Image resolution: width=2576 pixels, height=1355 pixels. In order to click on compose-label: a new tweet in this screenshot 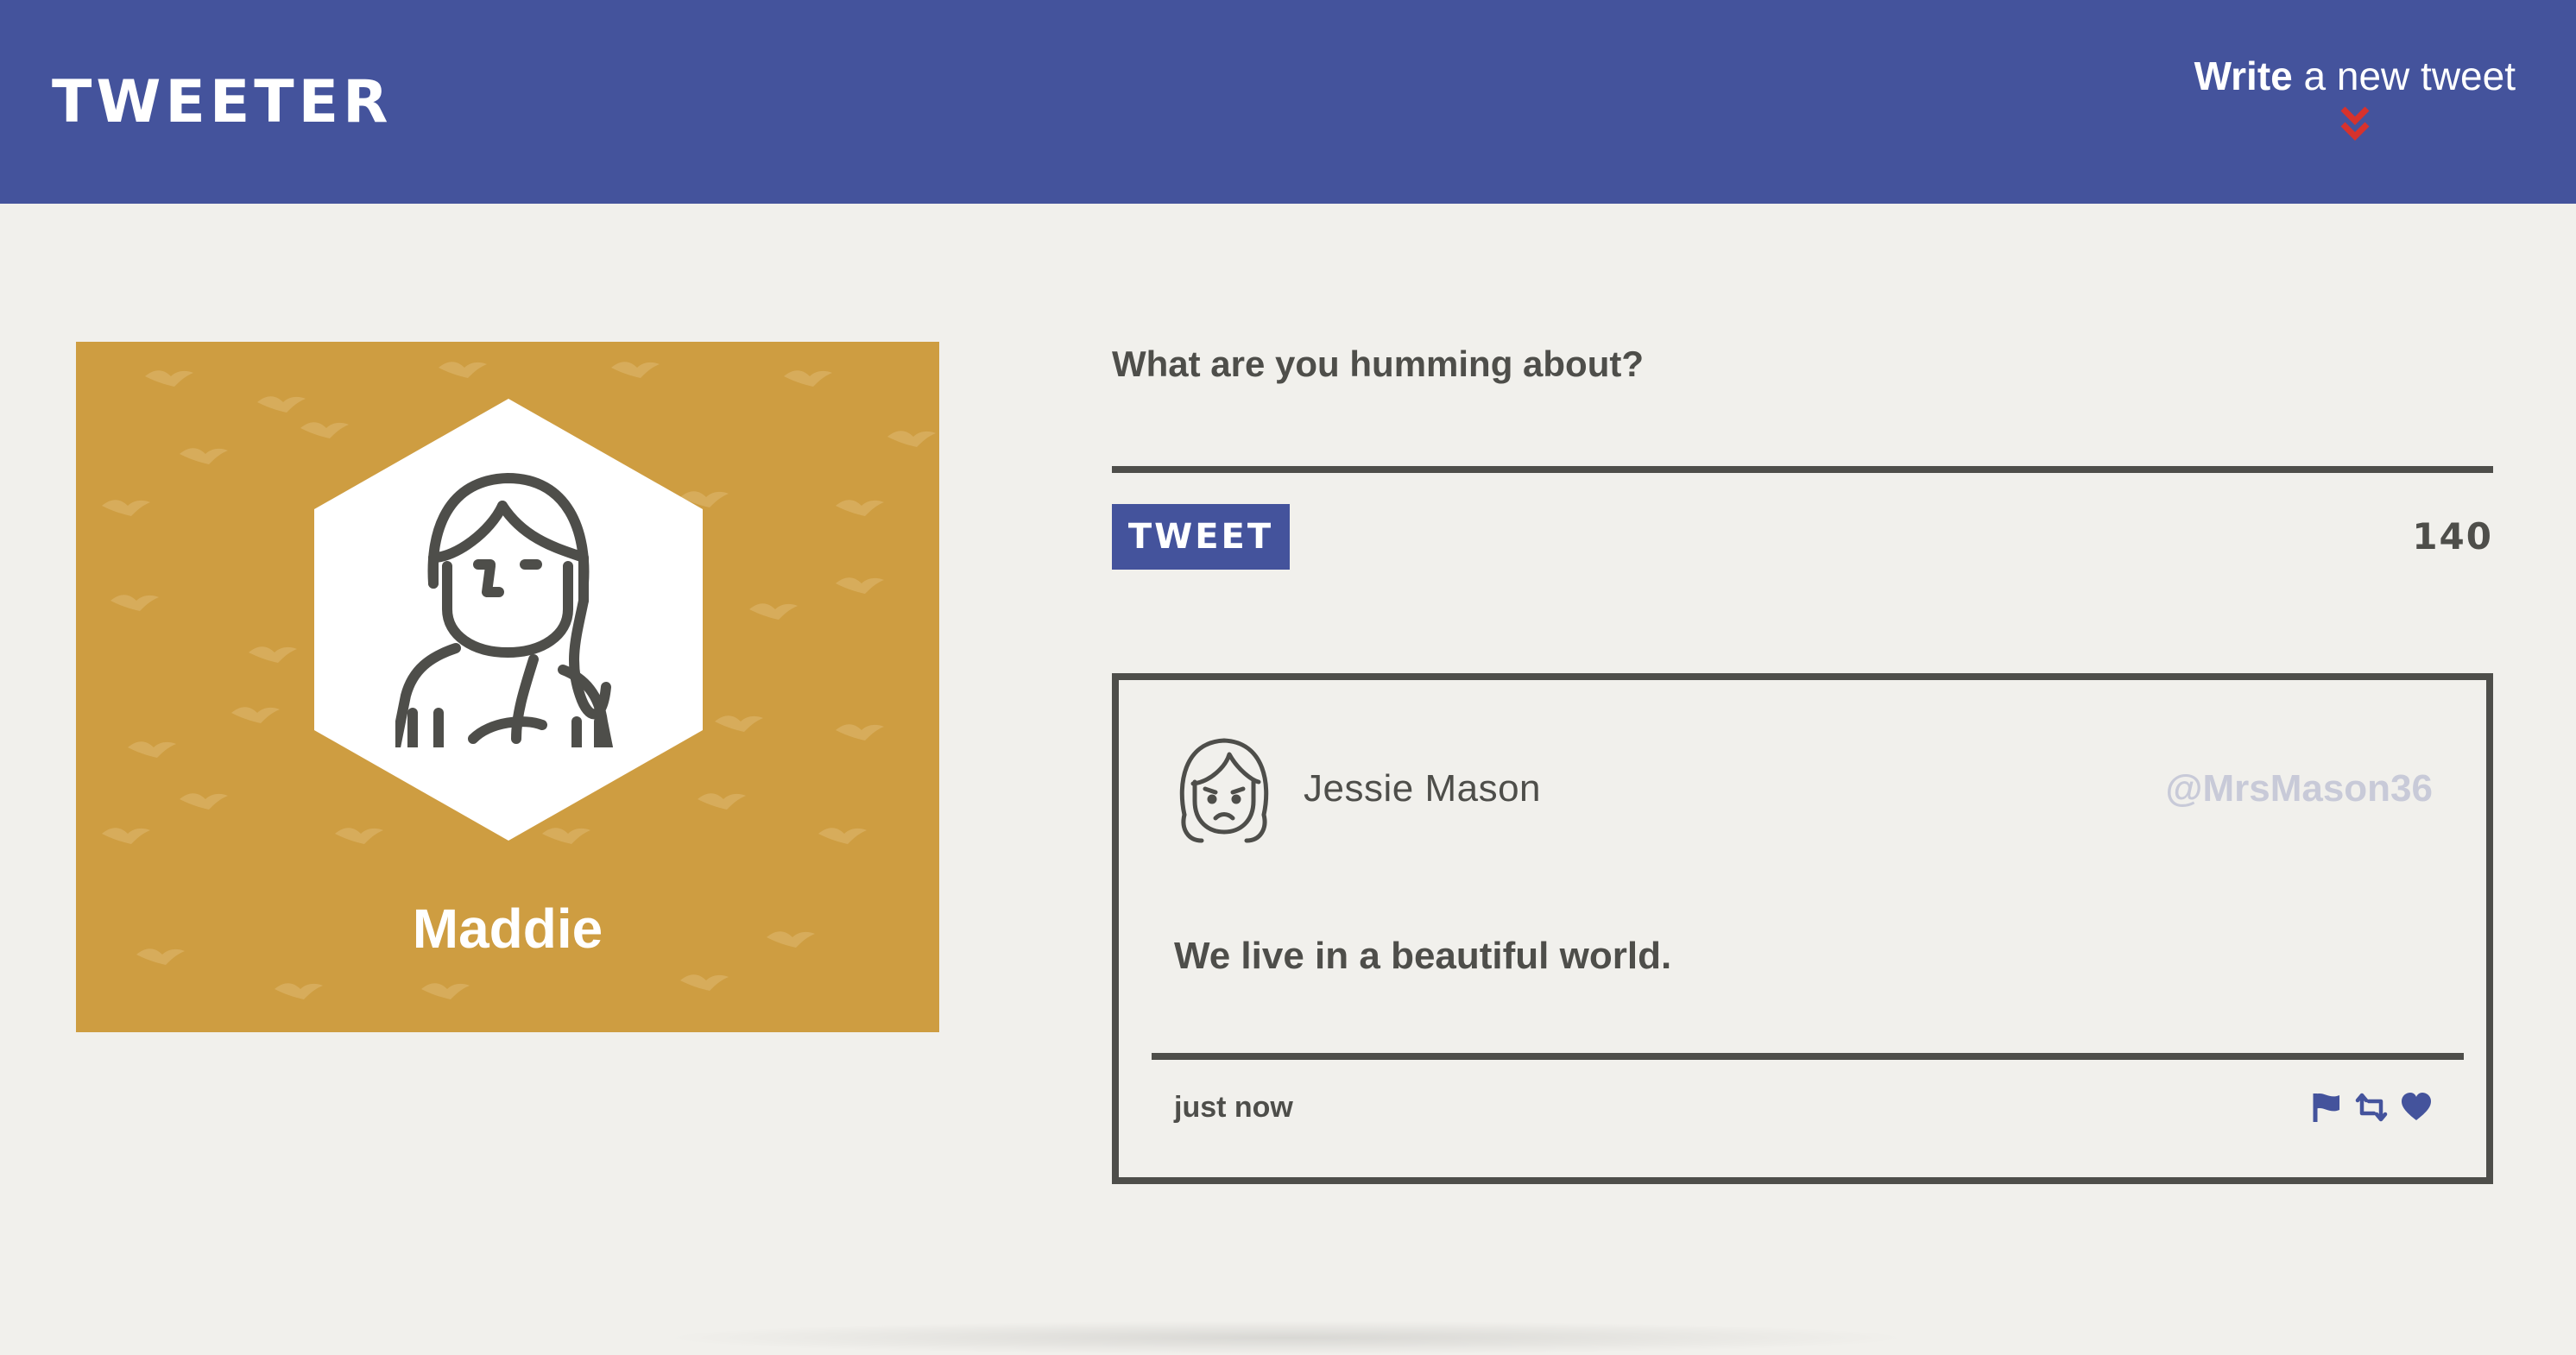, I will do `click(2404, 76)`.